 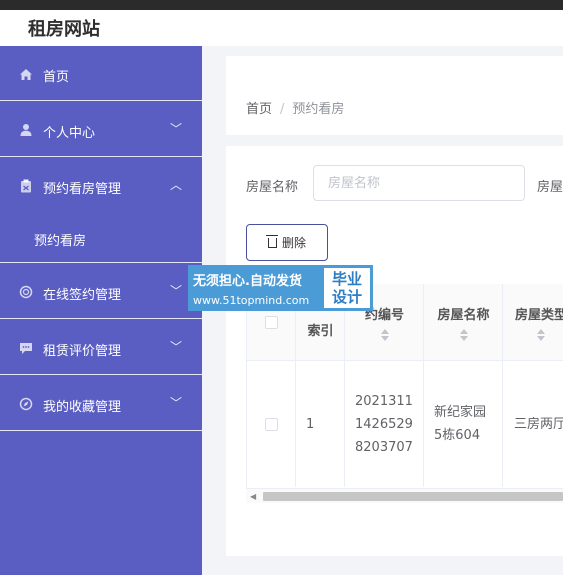 What do you see at coordinates (346, 279) in the screenshot?
I see `watermark-badge-top: 毕业` at bounding box center [346, 279].